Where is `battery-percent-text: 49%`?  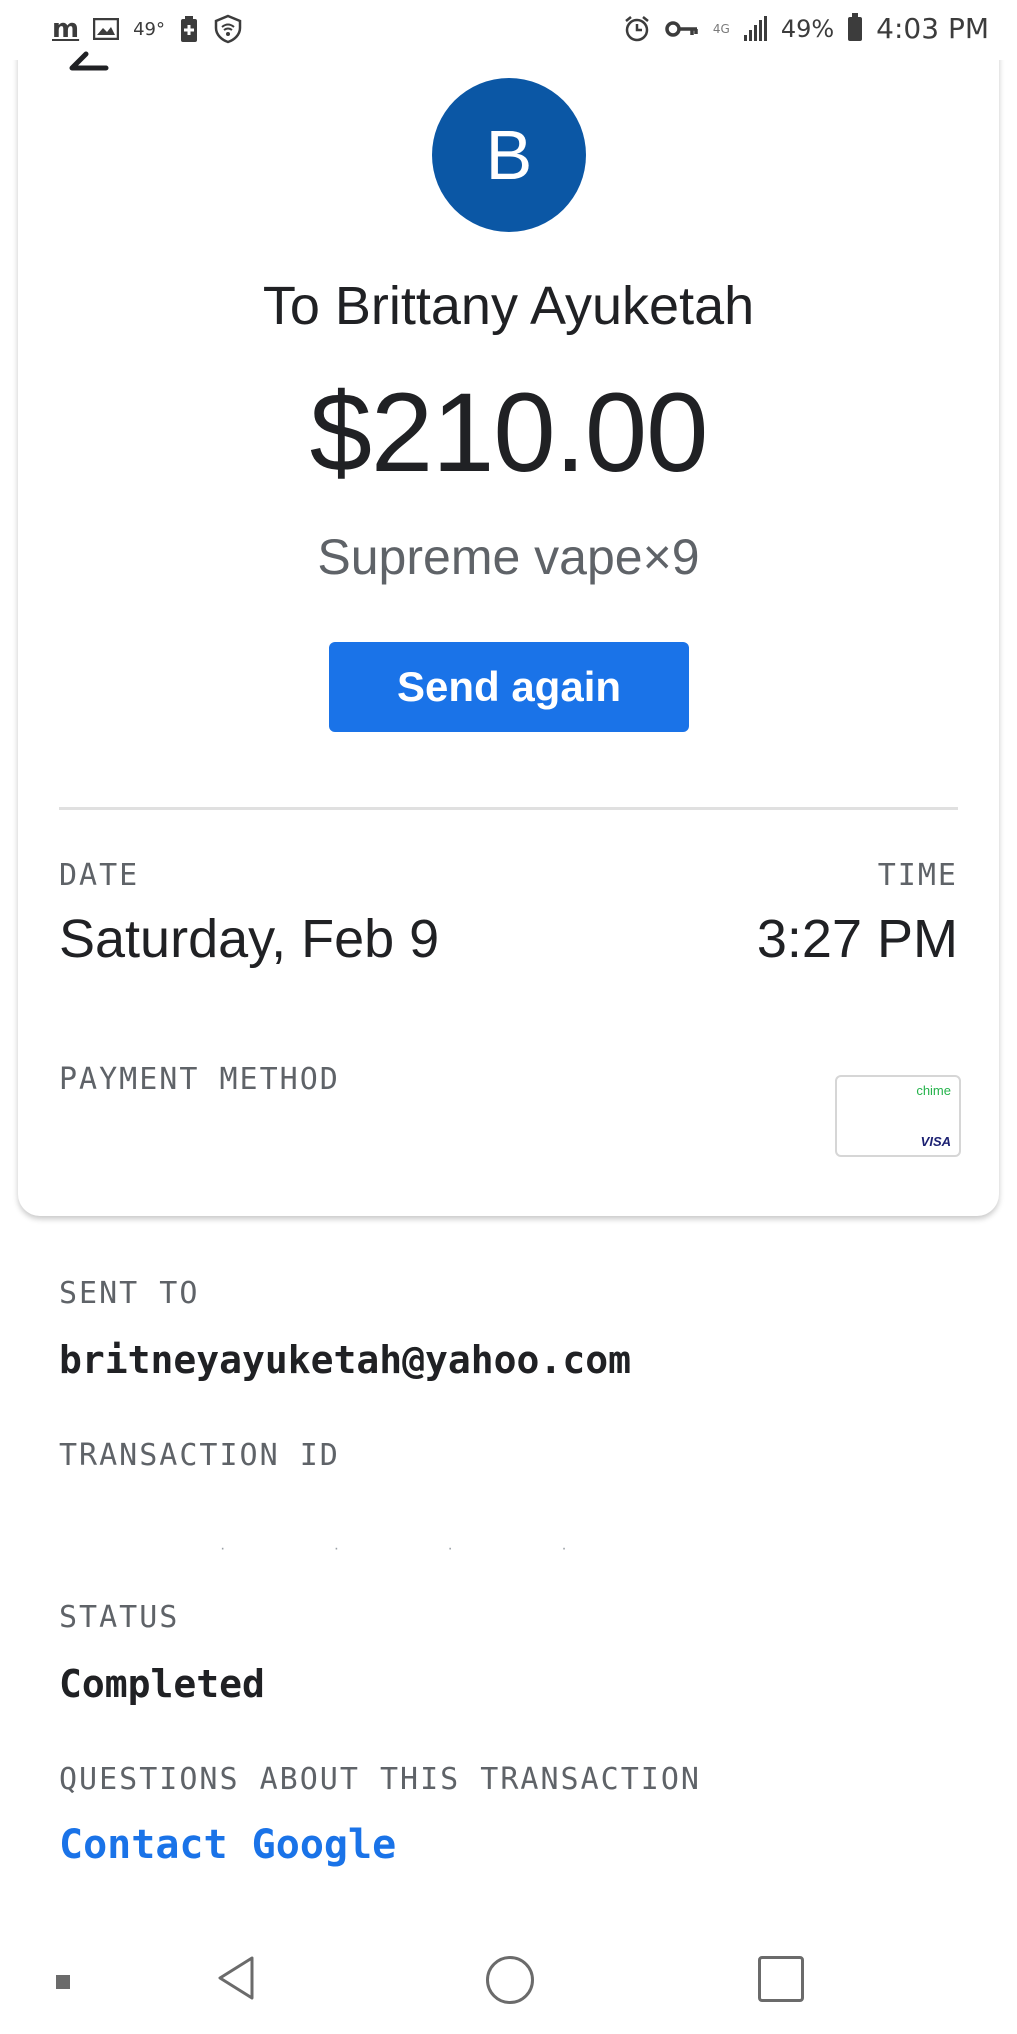
battery-percent-text: 49% is located at coordinates (807, 28).